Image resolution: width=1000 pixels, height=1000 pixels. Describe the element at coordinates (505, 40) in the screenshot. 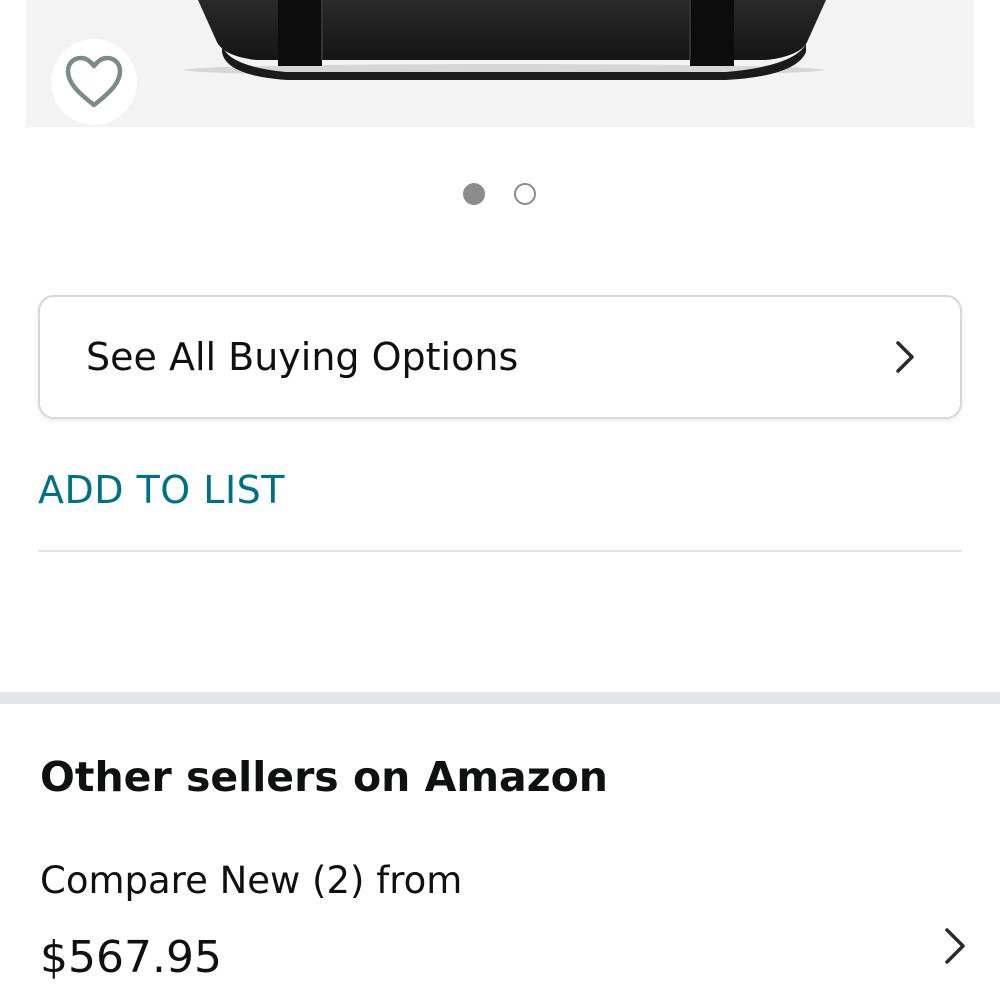

I see `bag-image-graphic` at that location.